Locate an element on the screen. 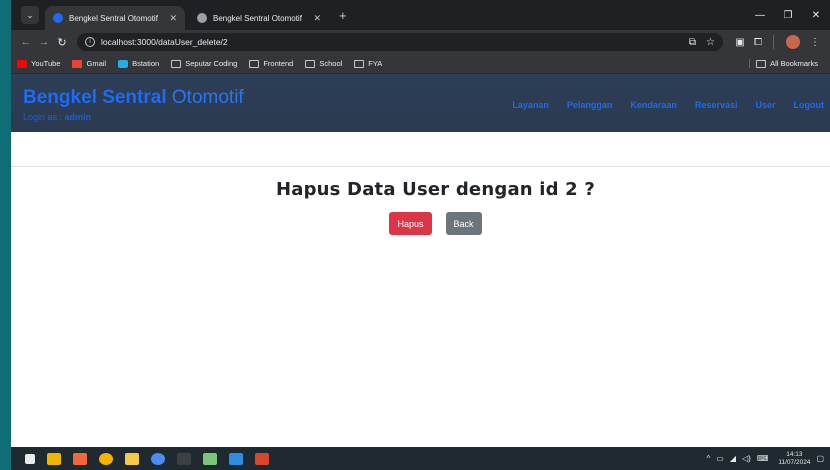 This screenshot has width=830, height=470. bookmark-bstation: Bstation is located at coordinates (138, 63).